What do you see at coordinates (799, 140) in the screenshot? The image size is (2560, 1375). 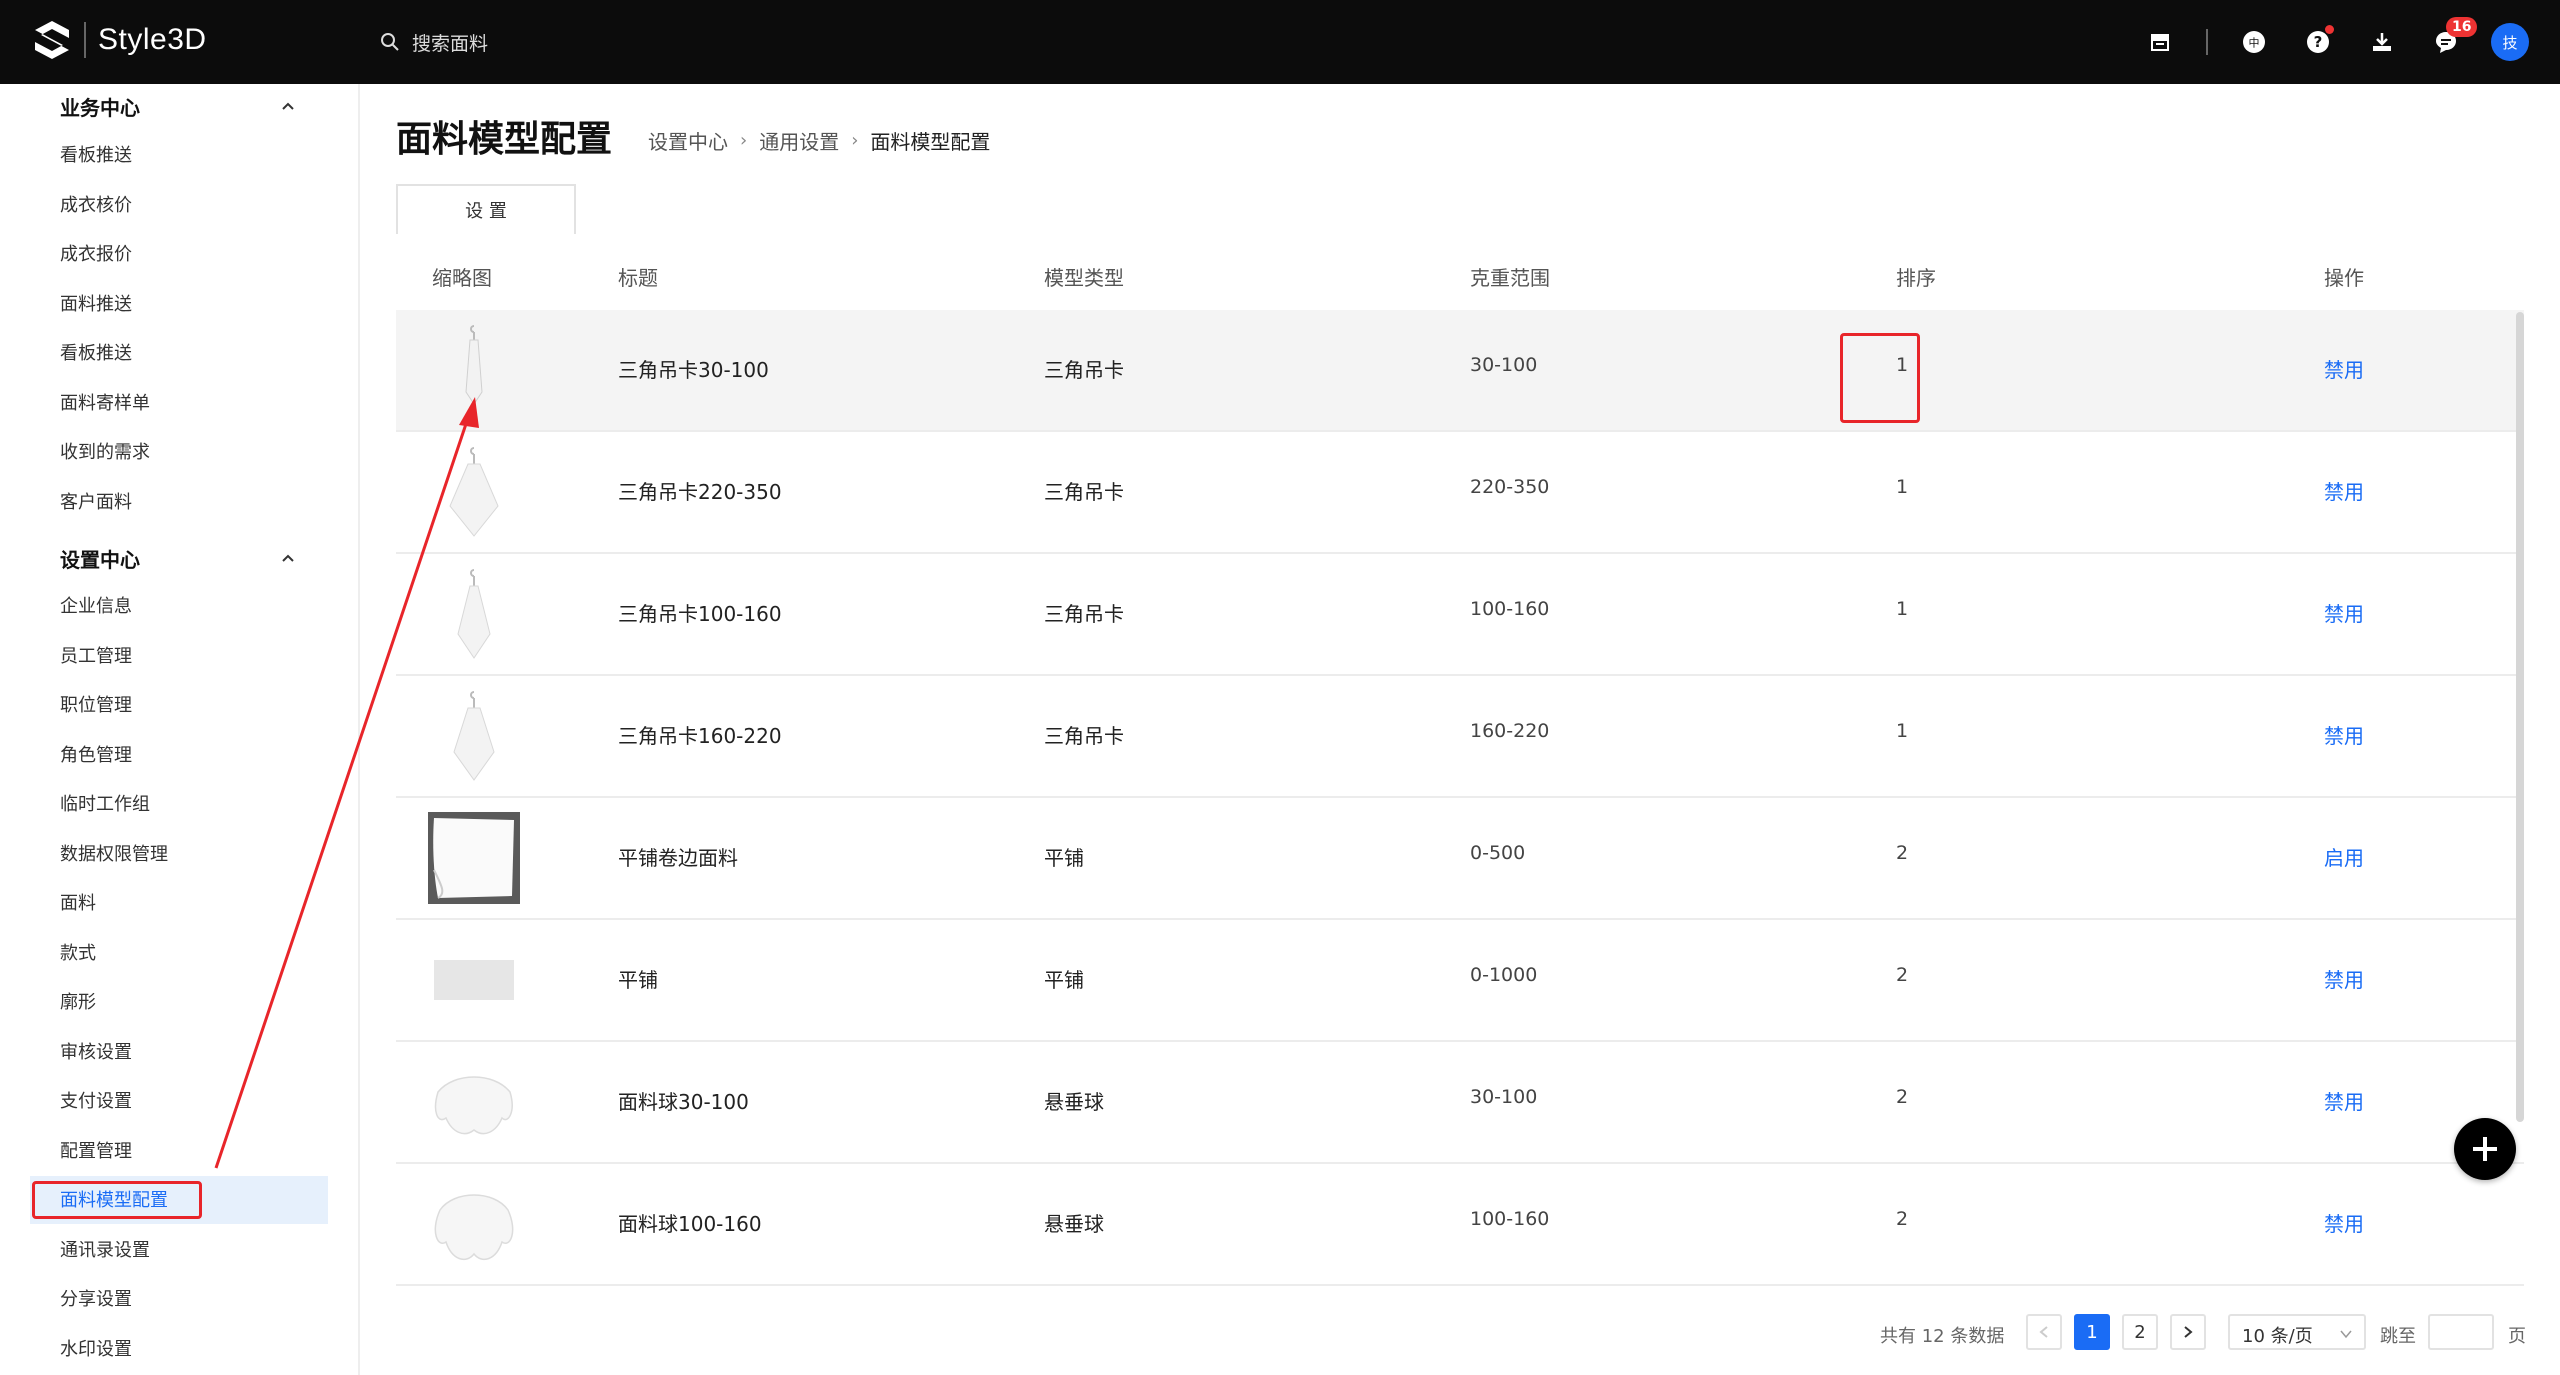 I see `breadcrumb-general-settings: 通用设置` at bounding box center [799, 140].